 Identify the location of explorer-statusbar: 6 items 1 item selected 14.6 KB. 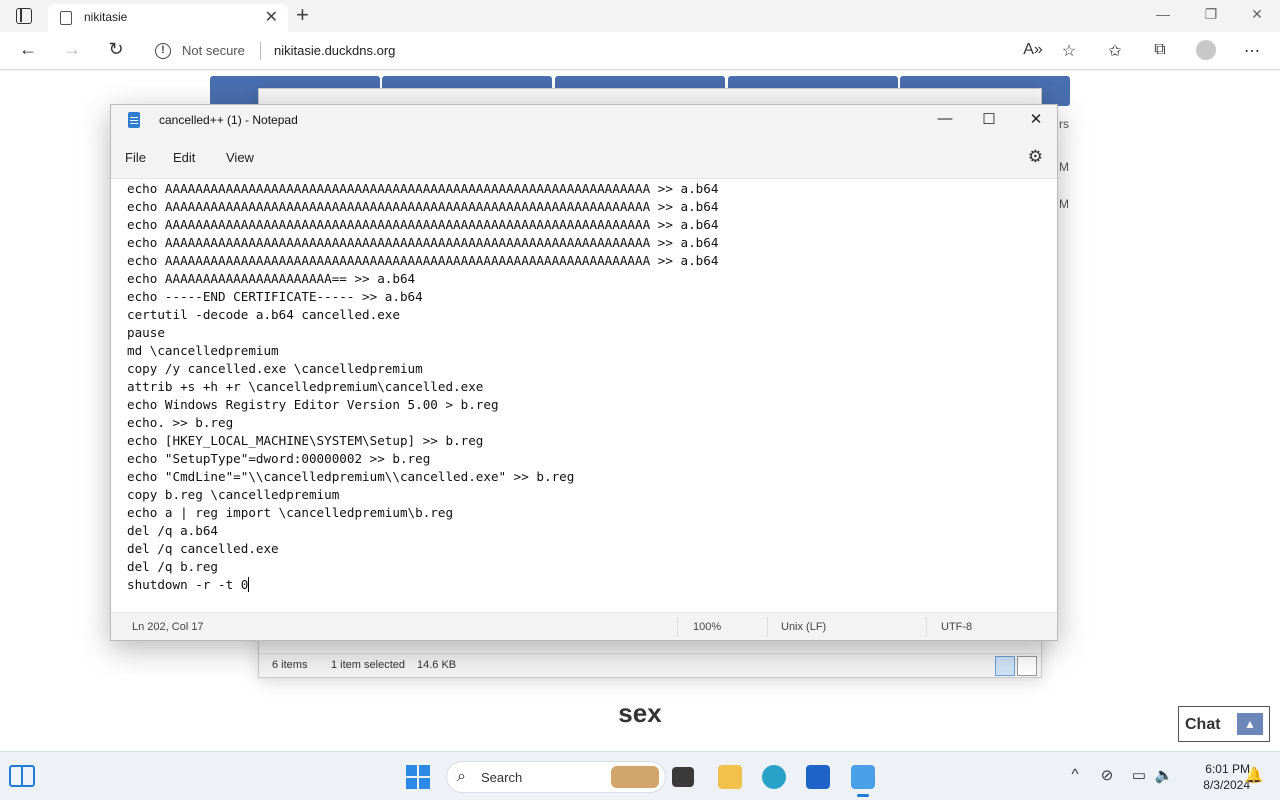
(650, 665).